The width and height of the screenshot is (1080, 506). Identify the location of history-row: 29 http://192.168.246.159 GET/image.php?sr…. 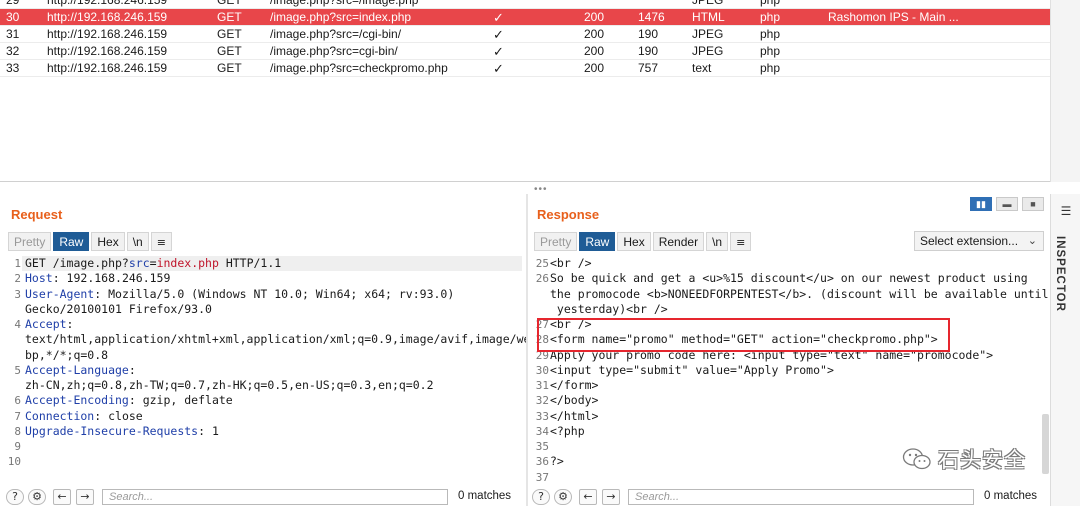
(525, 4).